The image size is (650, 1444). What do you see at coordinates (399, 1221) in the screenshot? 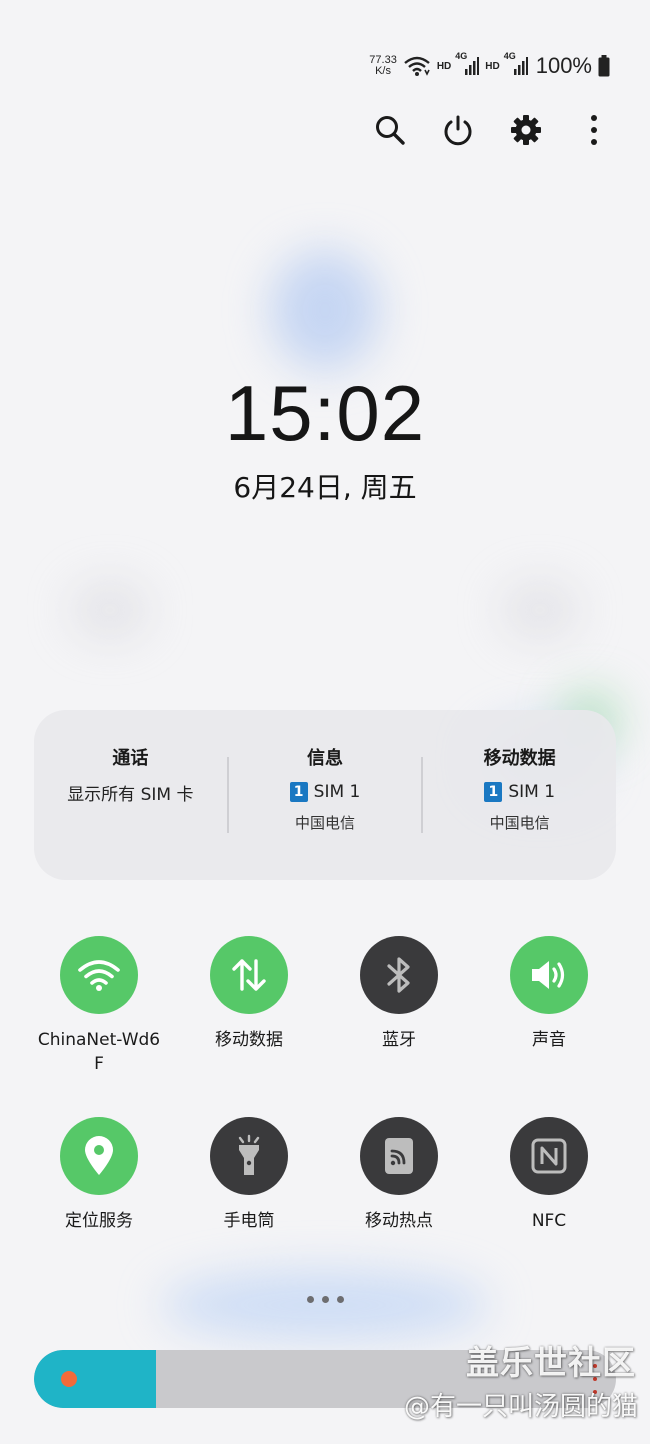
I see `tile-hotspot-label: 移动热点` at bounding box center [399, 1221].